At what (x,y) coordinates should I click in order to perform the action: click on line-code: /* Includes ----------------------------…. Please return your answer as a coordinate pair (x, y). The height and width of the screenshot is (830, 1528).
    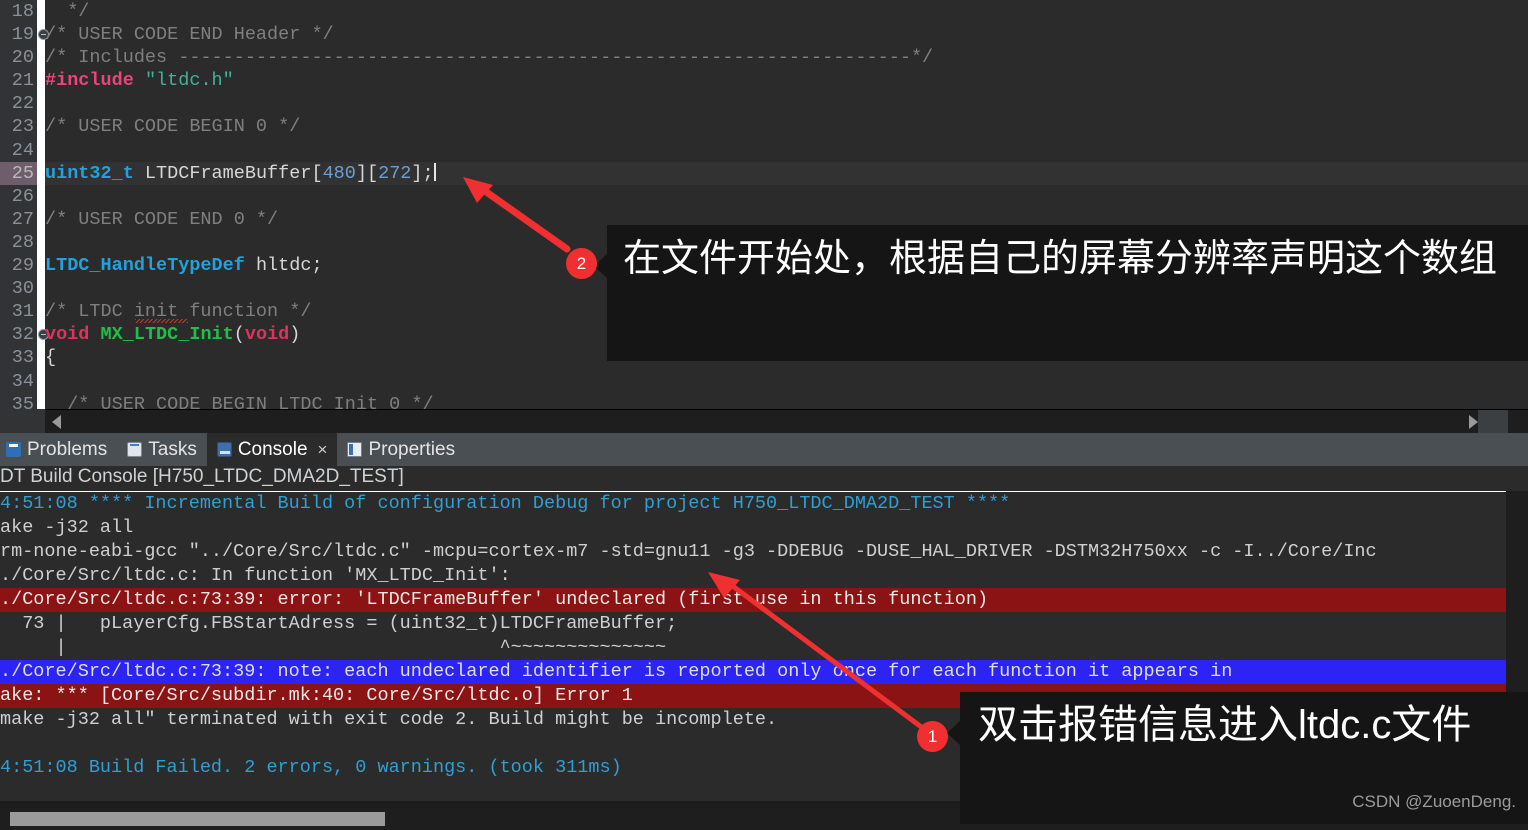
    Looking at the image, I should click on (489, 57).